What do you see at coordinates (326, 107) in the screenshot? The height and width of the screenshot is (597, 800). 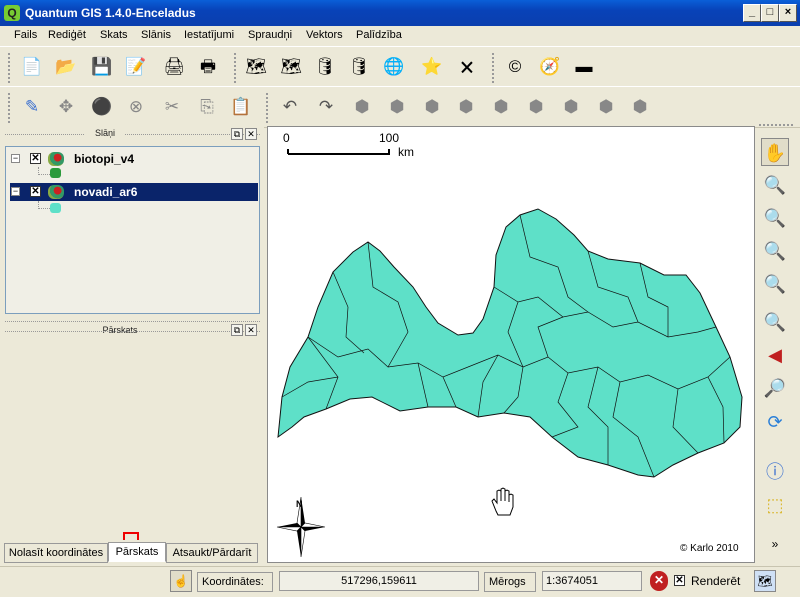 I see `redo-icon: ↷` at bounding box center [326, 107].